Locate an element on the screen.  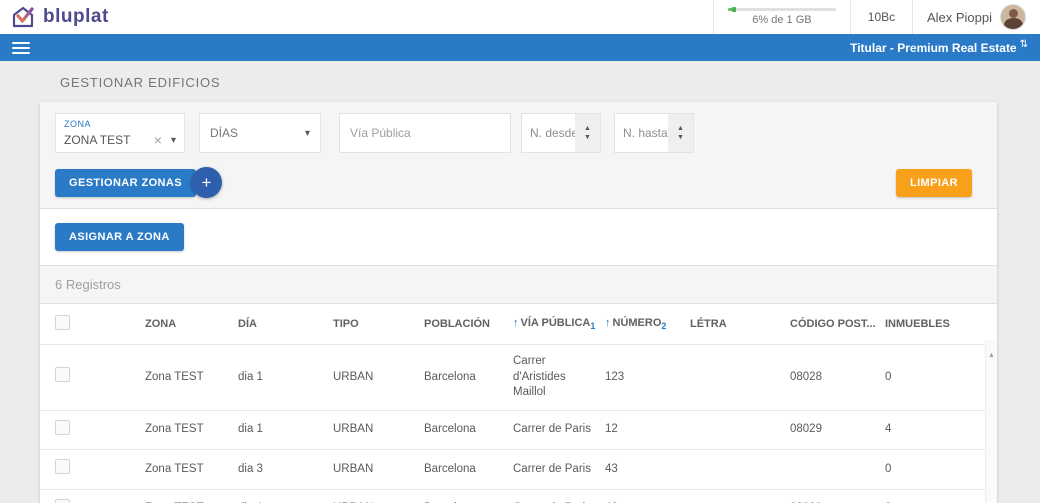
hamburger-menu-icon is located at coordinates (21, 48).